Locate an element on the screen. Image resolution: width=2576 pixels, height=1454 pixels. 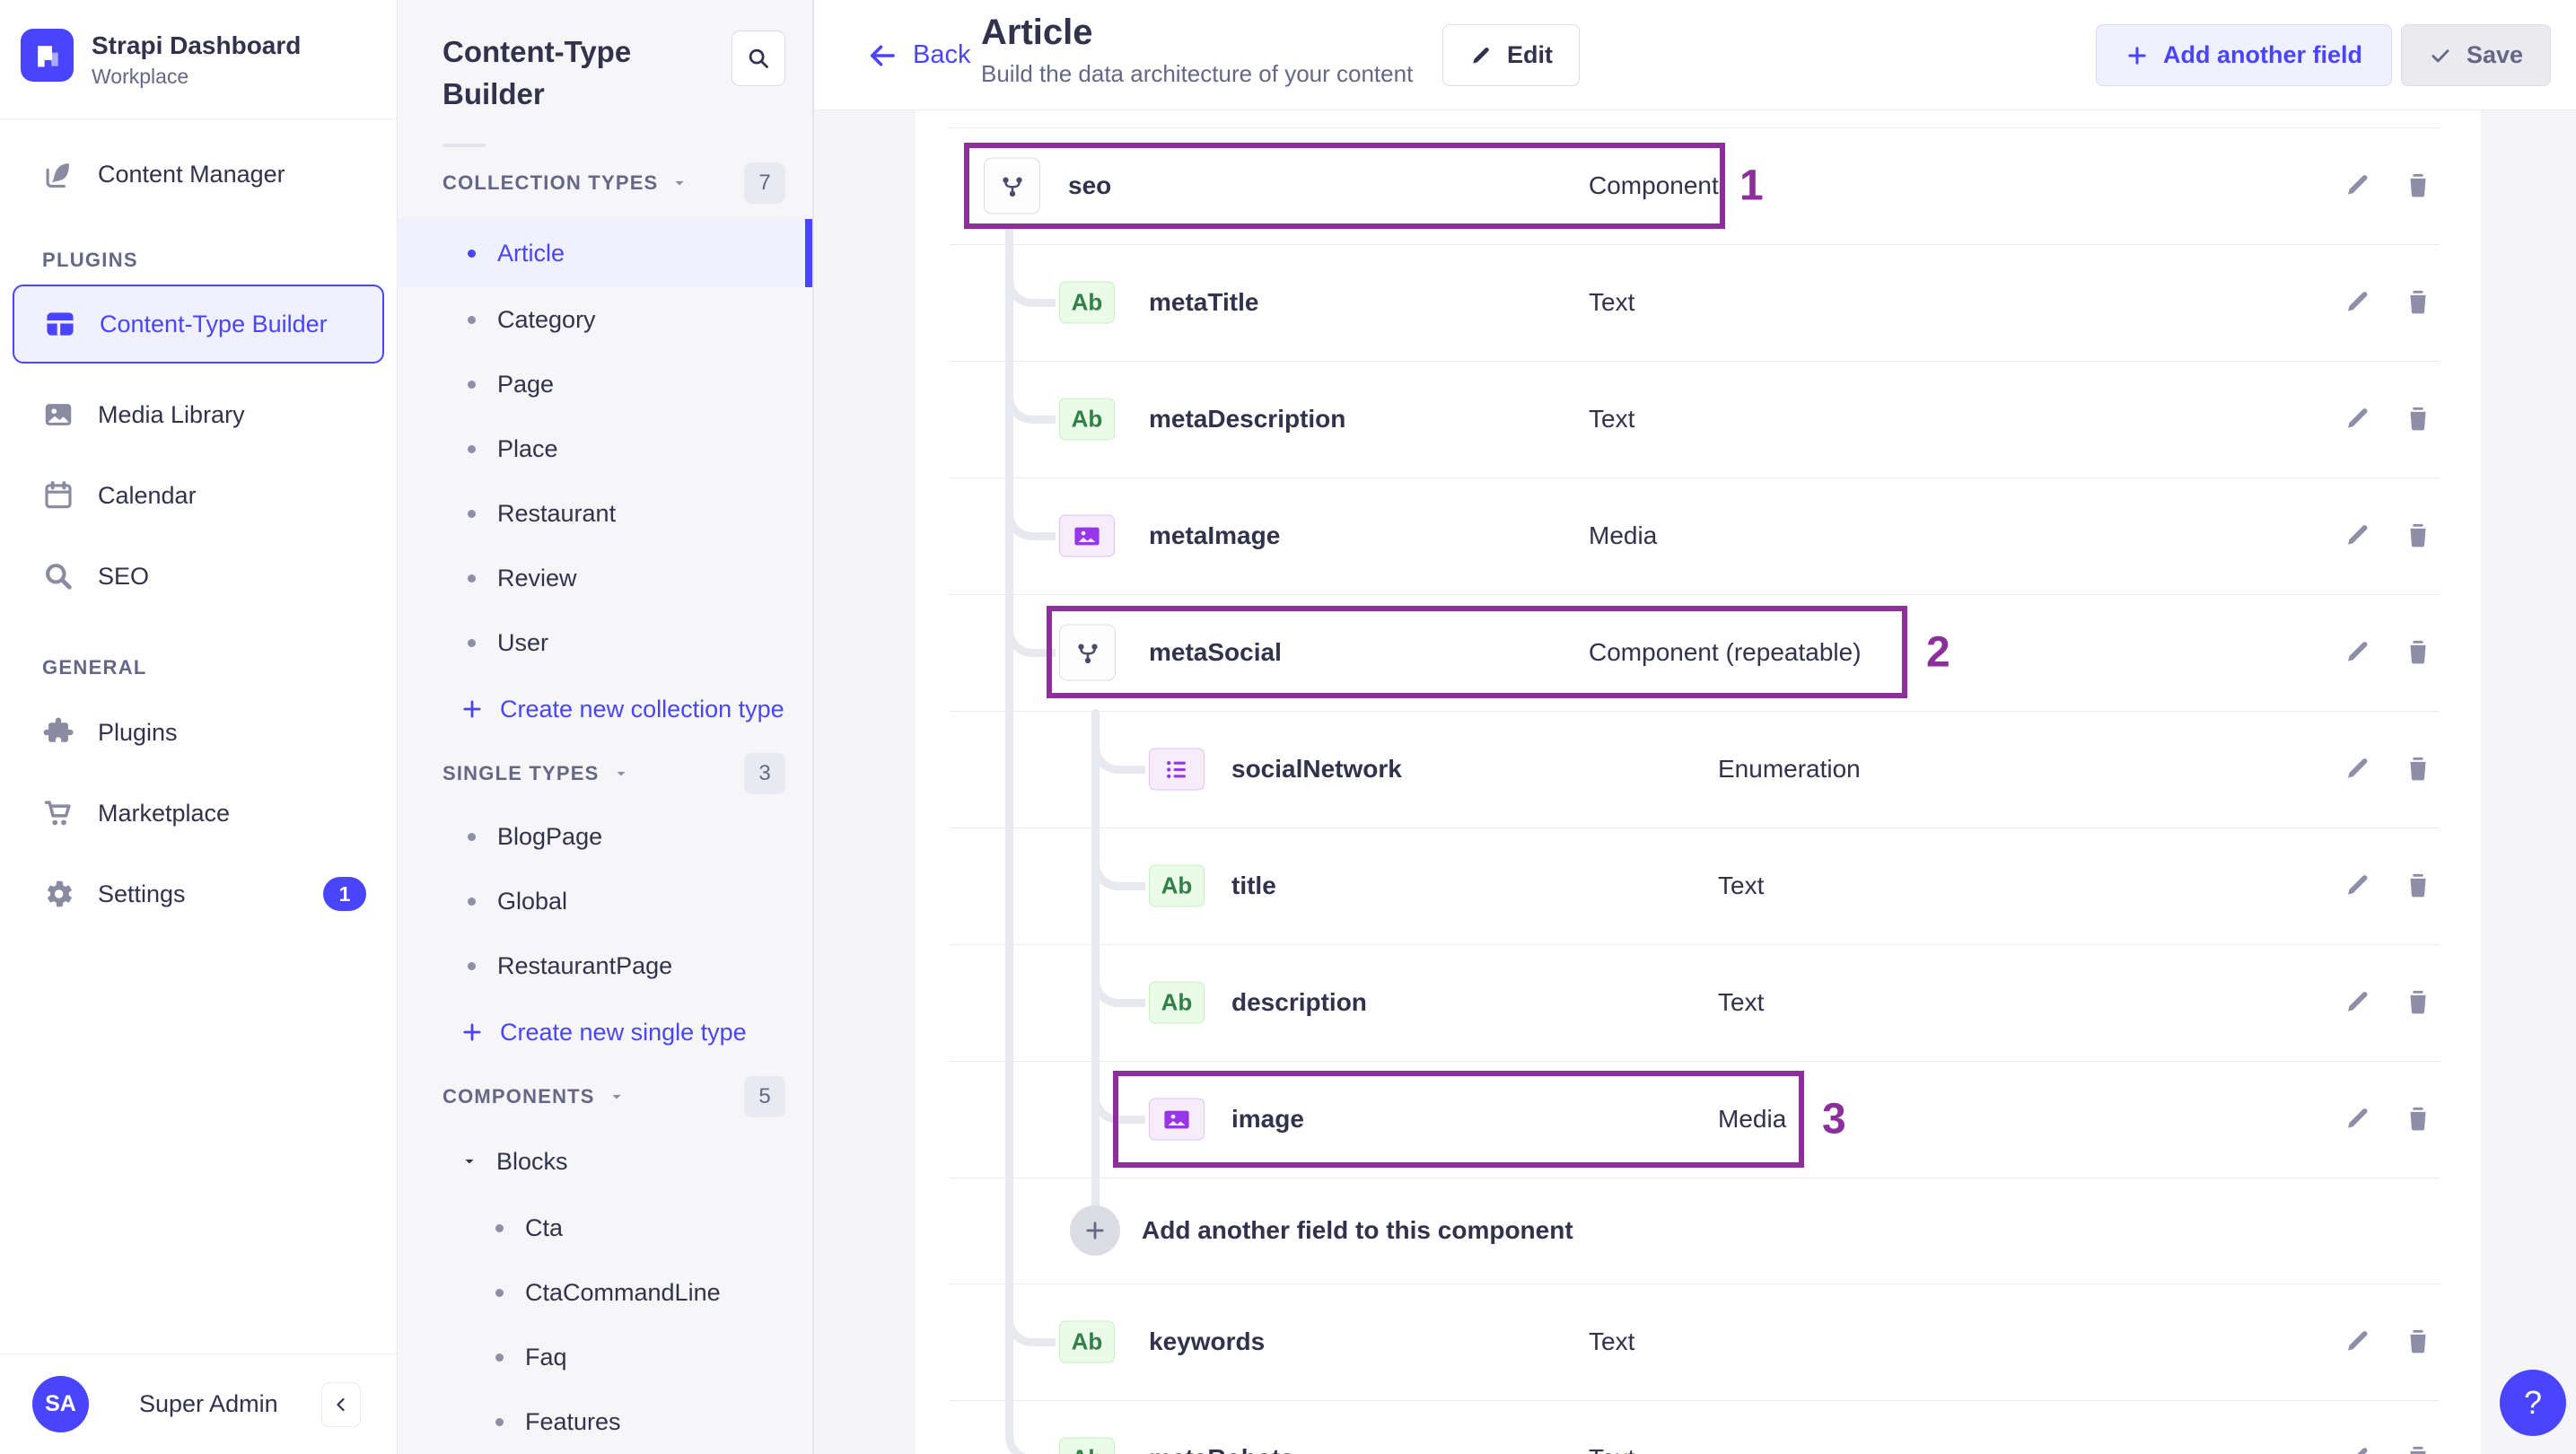
component-item-ctacommandline: CtaCommandLine is located at coordinates (605, 1292).